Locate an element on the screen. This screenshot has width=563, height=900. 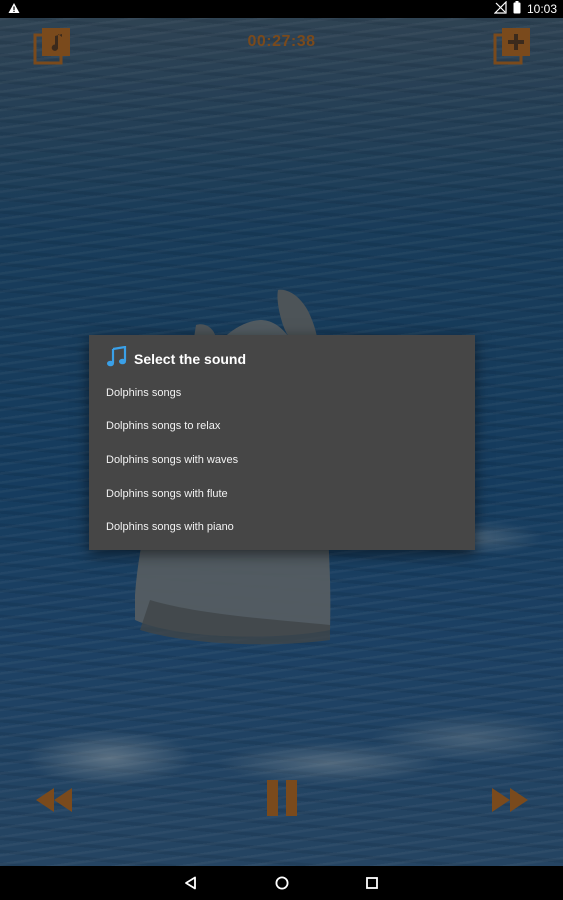
warning-icon is located at coordinates (14, 9).